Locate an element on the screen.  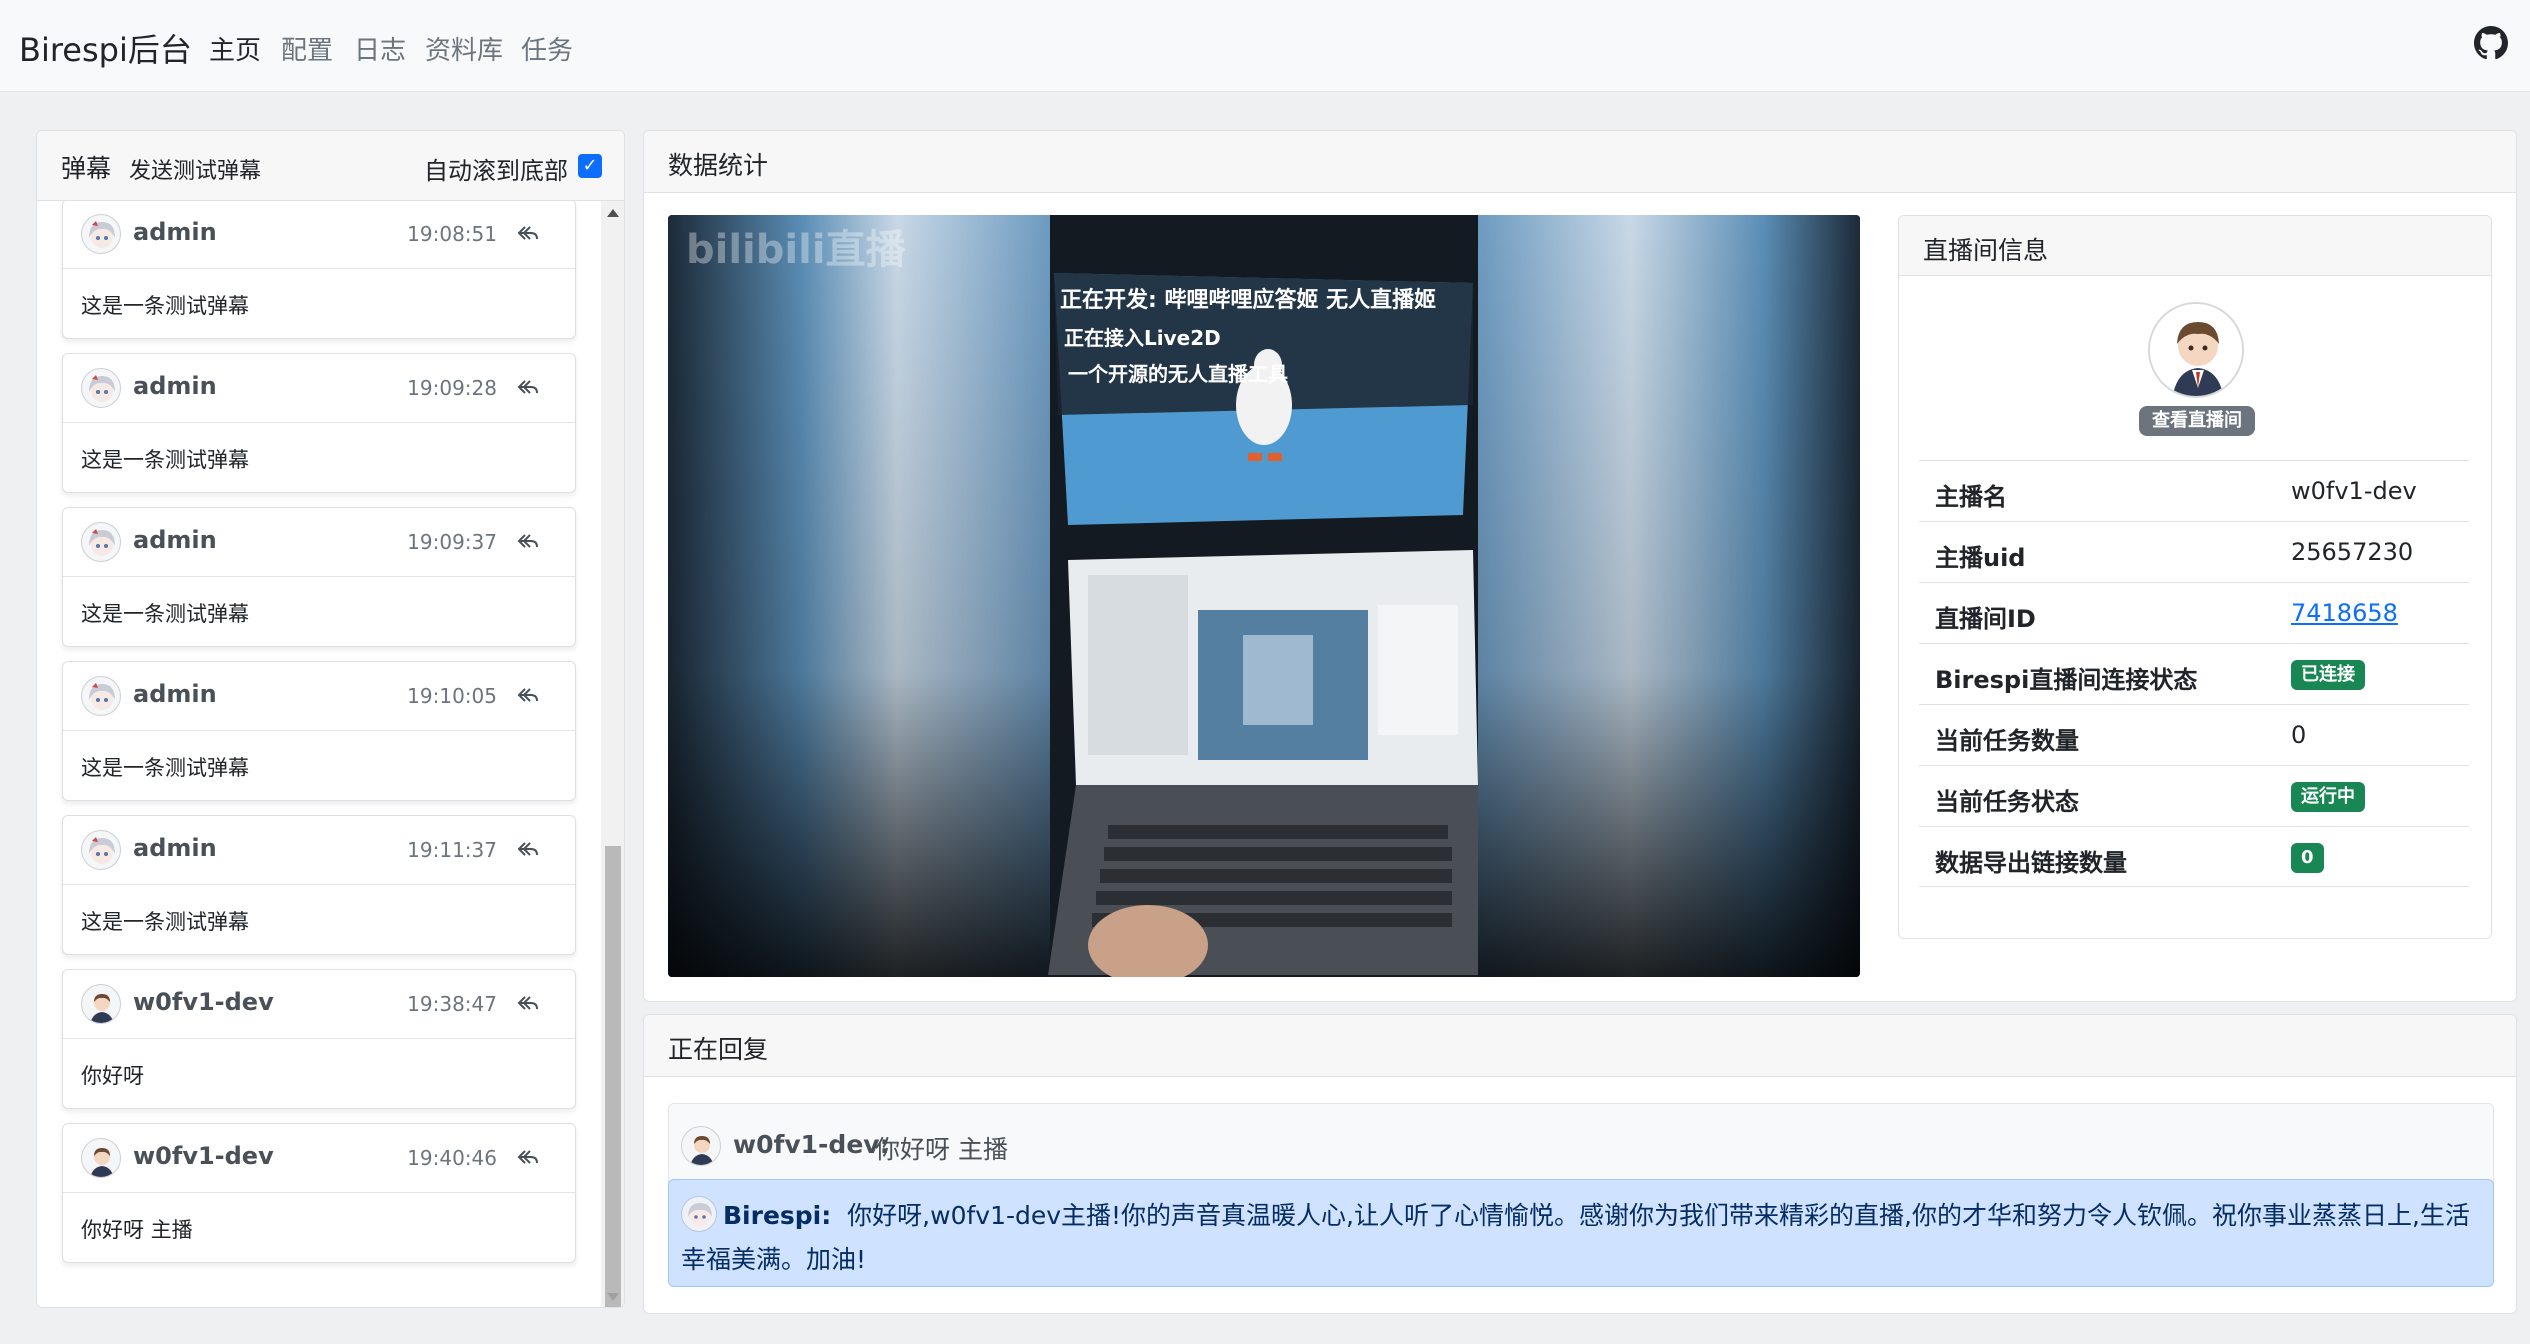
room-info-row: 当前任务数量 0 is located at coordinates (2194, 734).